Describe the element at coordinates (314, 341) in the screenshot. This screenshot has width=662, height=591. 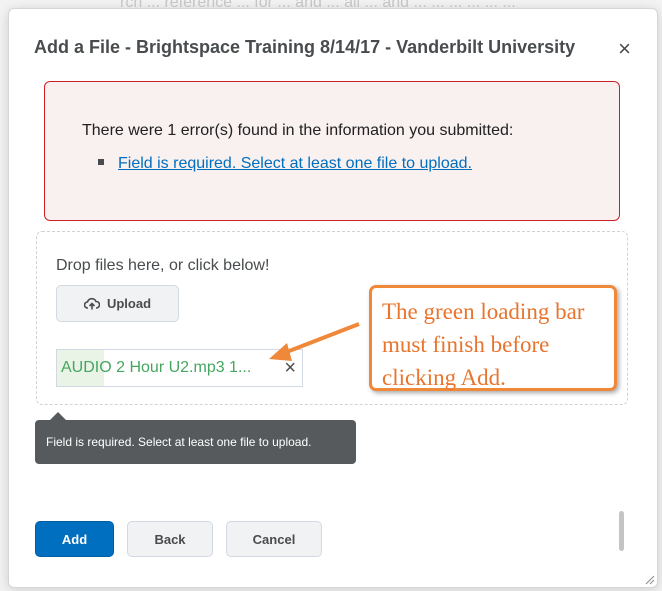
I see `annotation-arrow` at that location.